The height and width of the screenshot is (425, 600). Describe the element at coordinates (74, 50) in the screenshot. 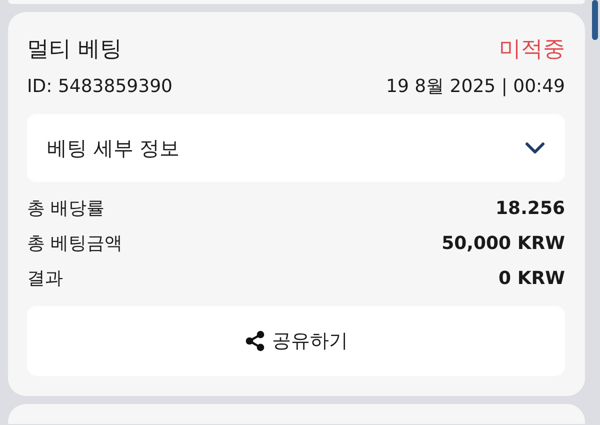

I see `bet-title: 멀티 베팅` at that location.